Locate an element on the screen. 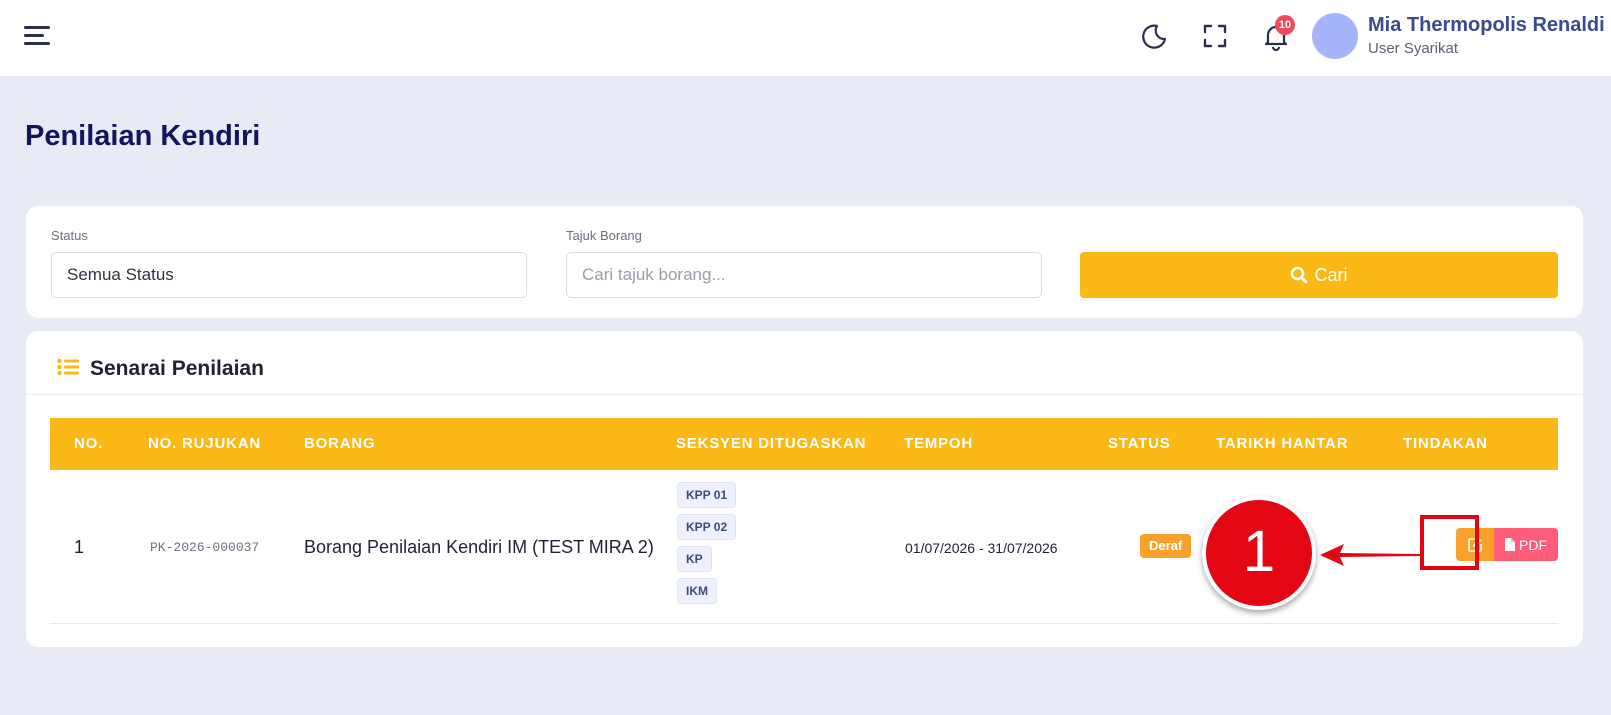 The image size is (1611, 715). section-tag: IKM is located at coordinates (697, 591).